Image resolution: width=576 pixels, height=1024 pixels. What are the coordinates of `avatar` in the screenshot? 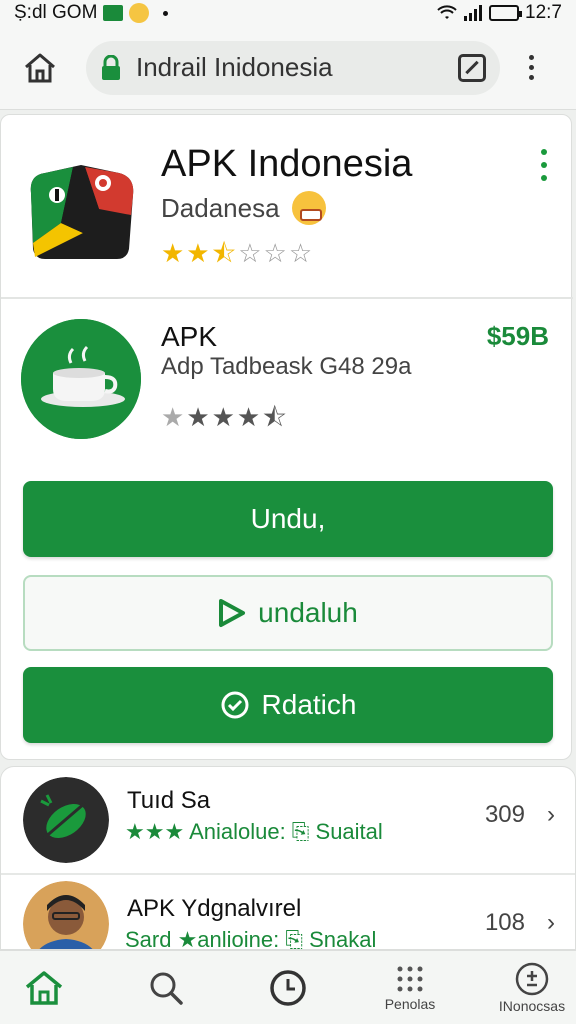 It's located at (66, 915).